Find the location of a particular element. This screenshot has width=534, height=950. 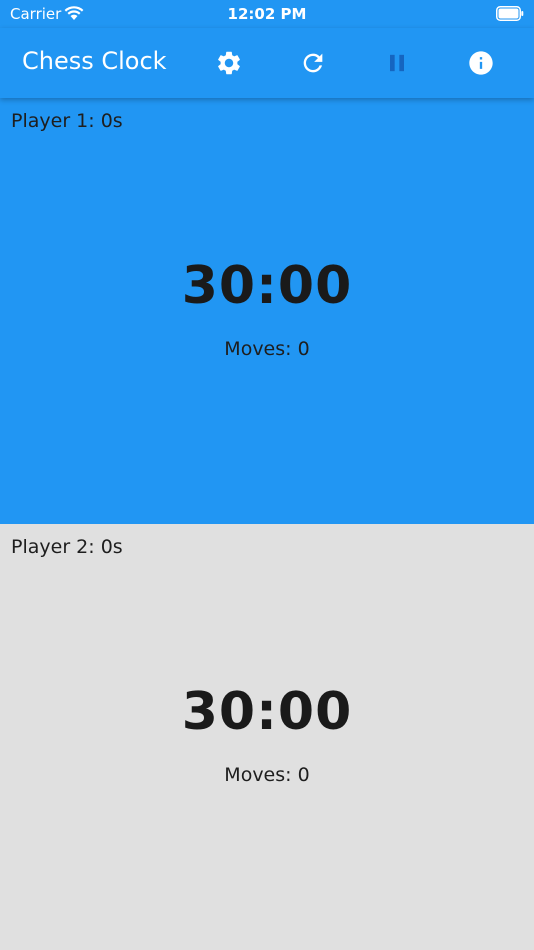

status-bar: Carrier 12:02 PM is located at coordinates (267, 14).